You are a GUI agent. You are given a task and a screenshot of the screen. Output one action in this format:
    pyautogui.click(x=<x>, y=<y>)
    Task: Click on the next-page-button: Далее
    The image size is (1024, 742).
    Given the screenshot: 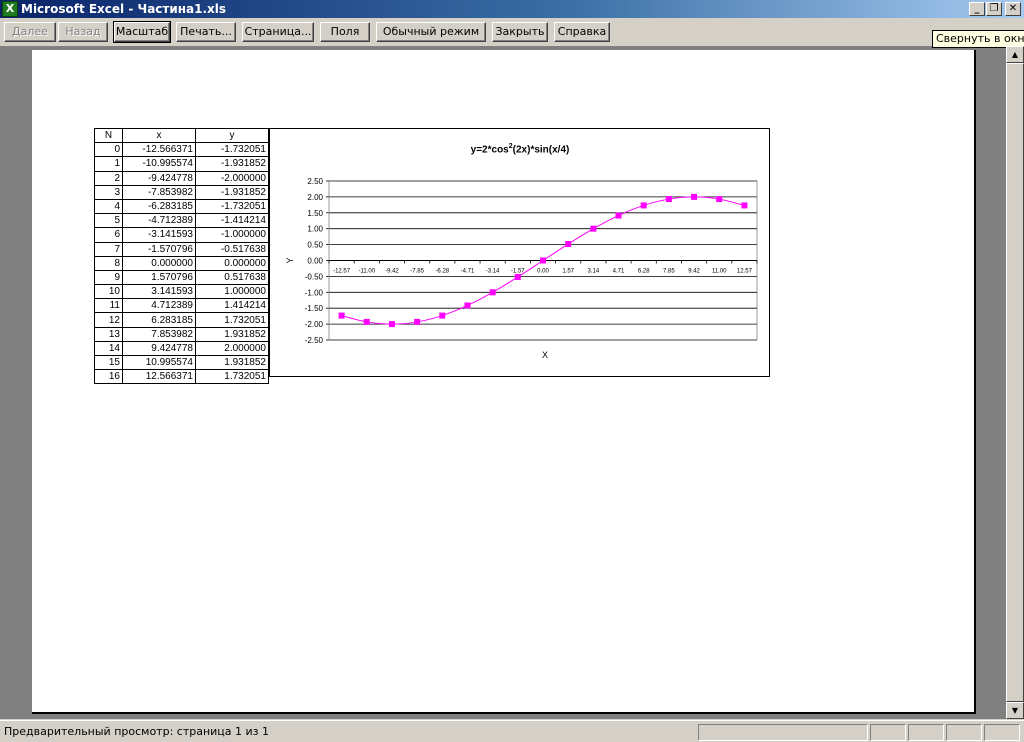 What is the action you would take?
    pyautogui.click(x=30, y=32)
    